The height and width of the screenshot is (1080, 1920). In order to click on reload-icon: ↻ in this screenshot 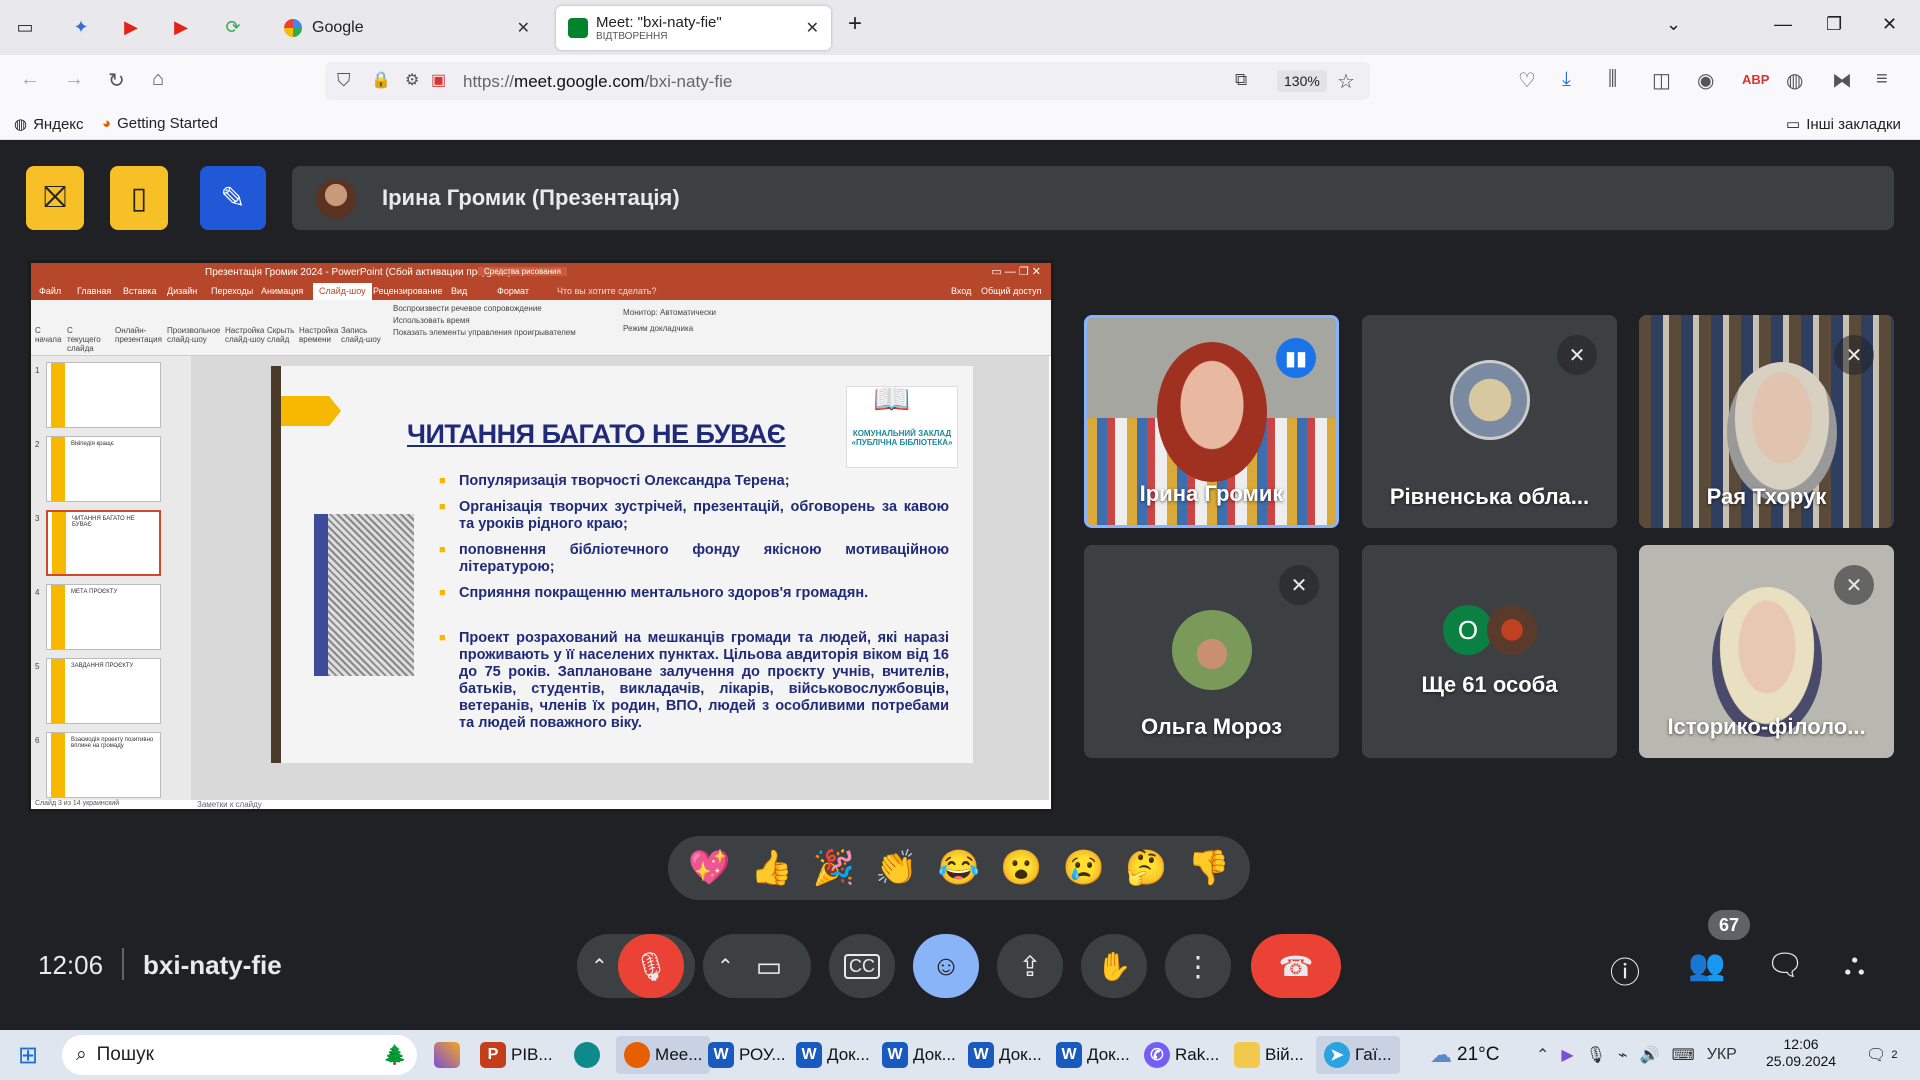, I will do `click(116, 80)`.